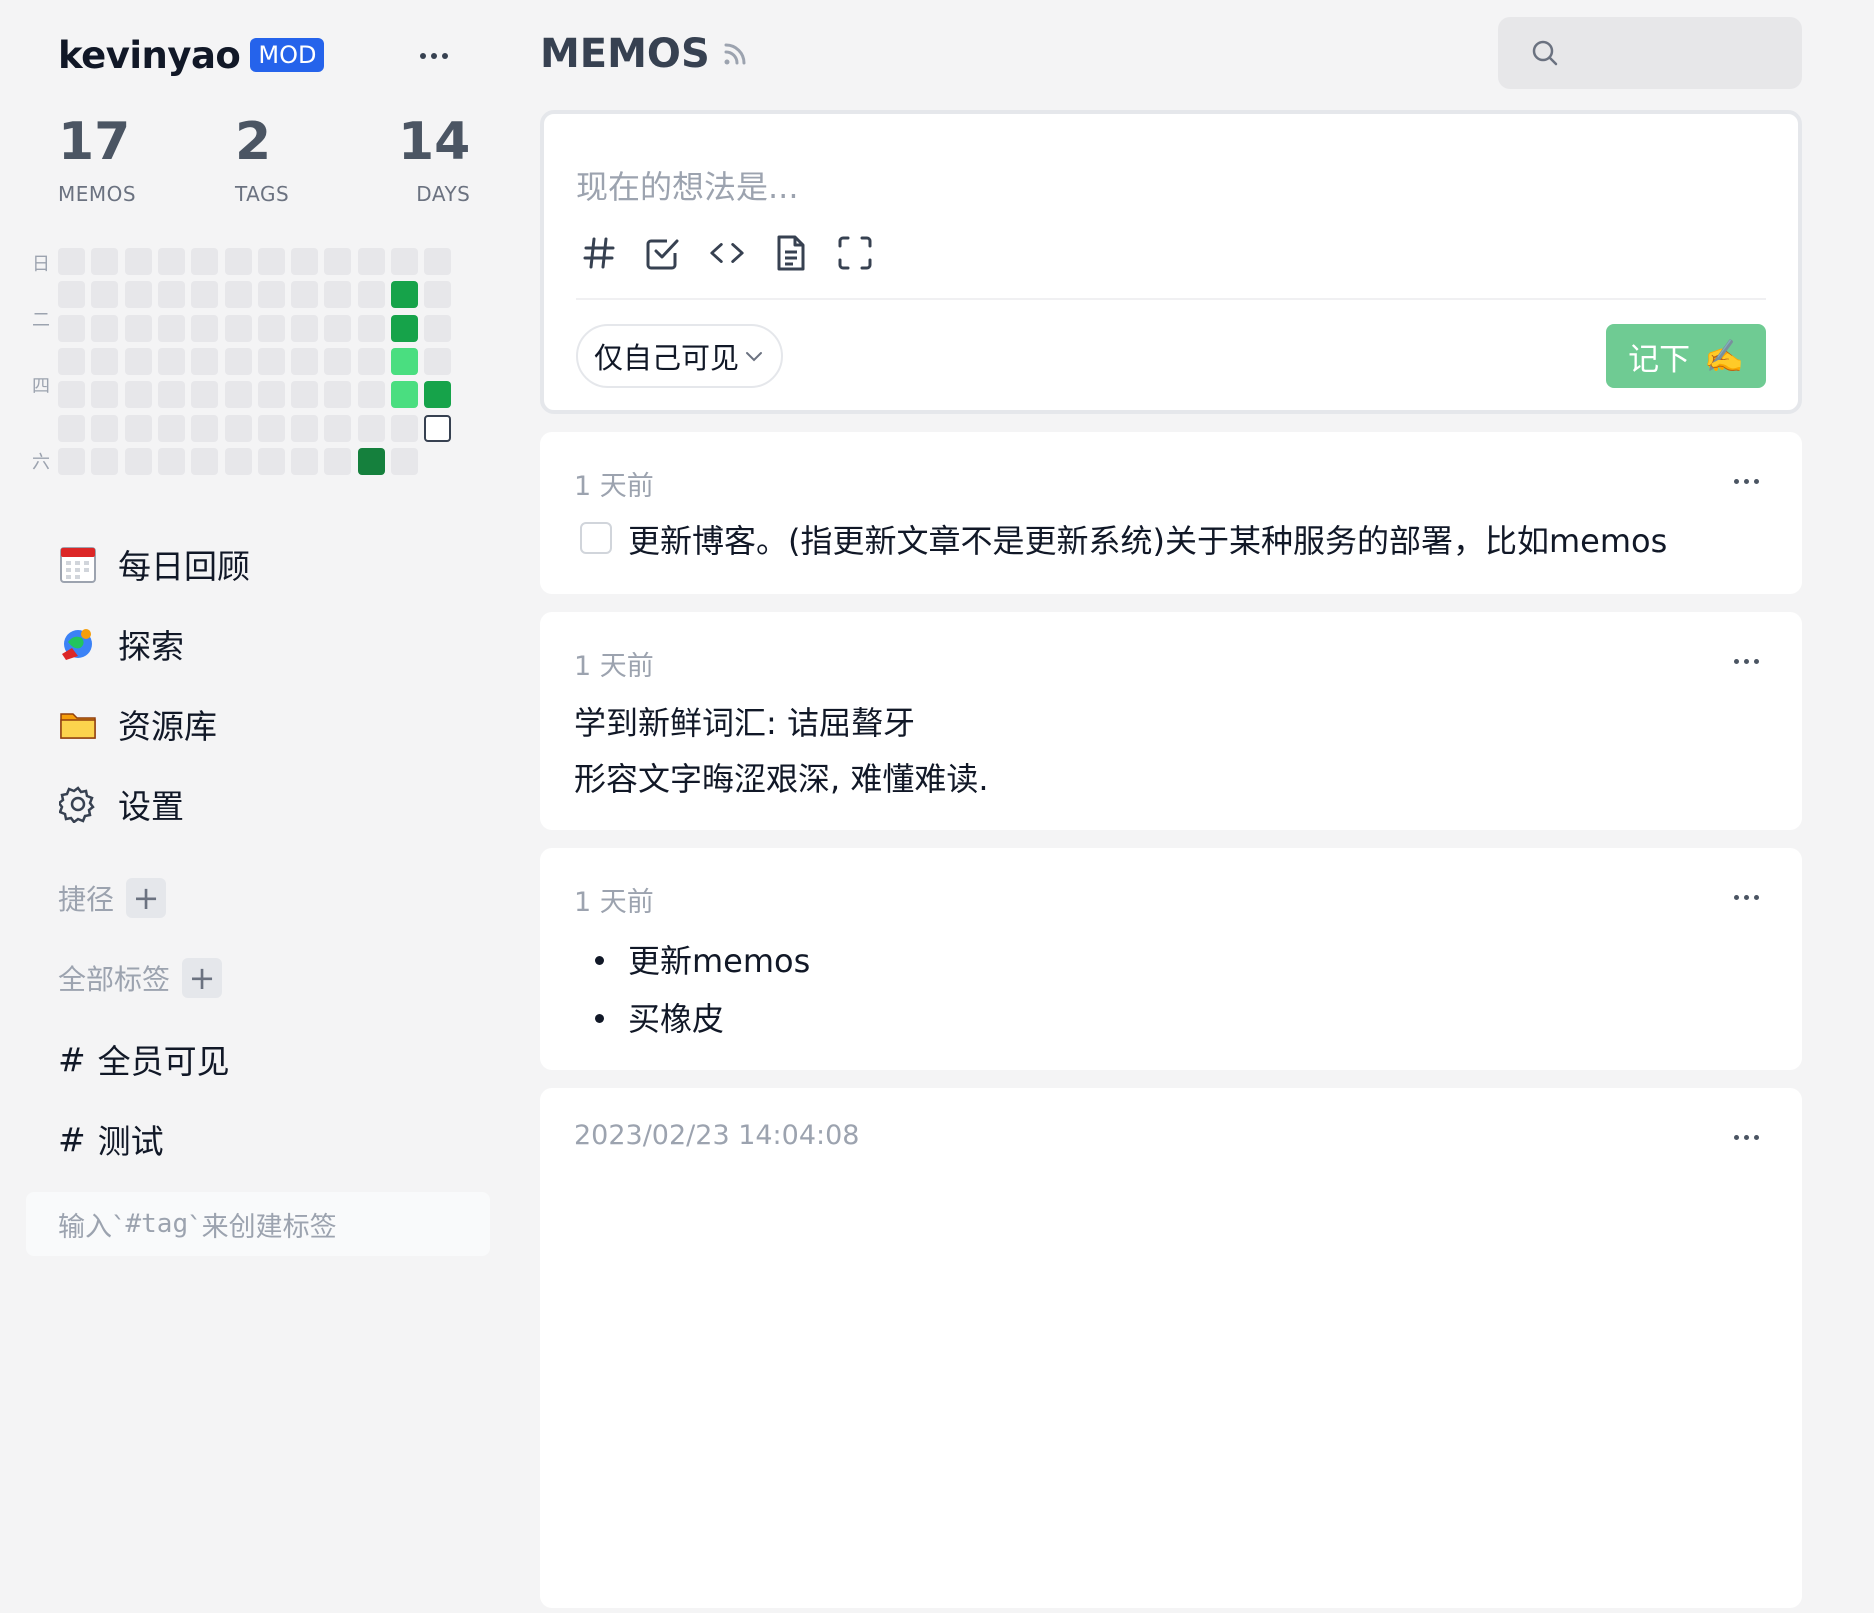 Image resolution: width=1874 pixels, height=1613 pixels. Describe the element at coordinates (258, 564) in the screenshot. I see `nav-daily-review: 每日回顾` at that location.